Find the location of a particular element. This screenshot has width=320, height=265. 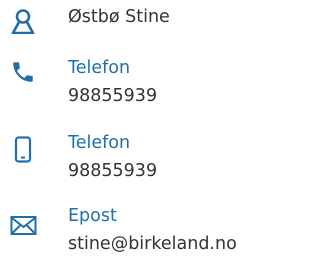

mobile-label: Telefon is located at coordinates (99, 143).